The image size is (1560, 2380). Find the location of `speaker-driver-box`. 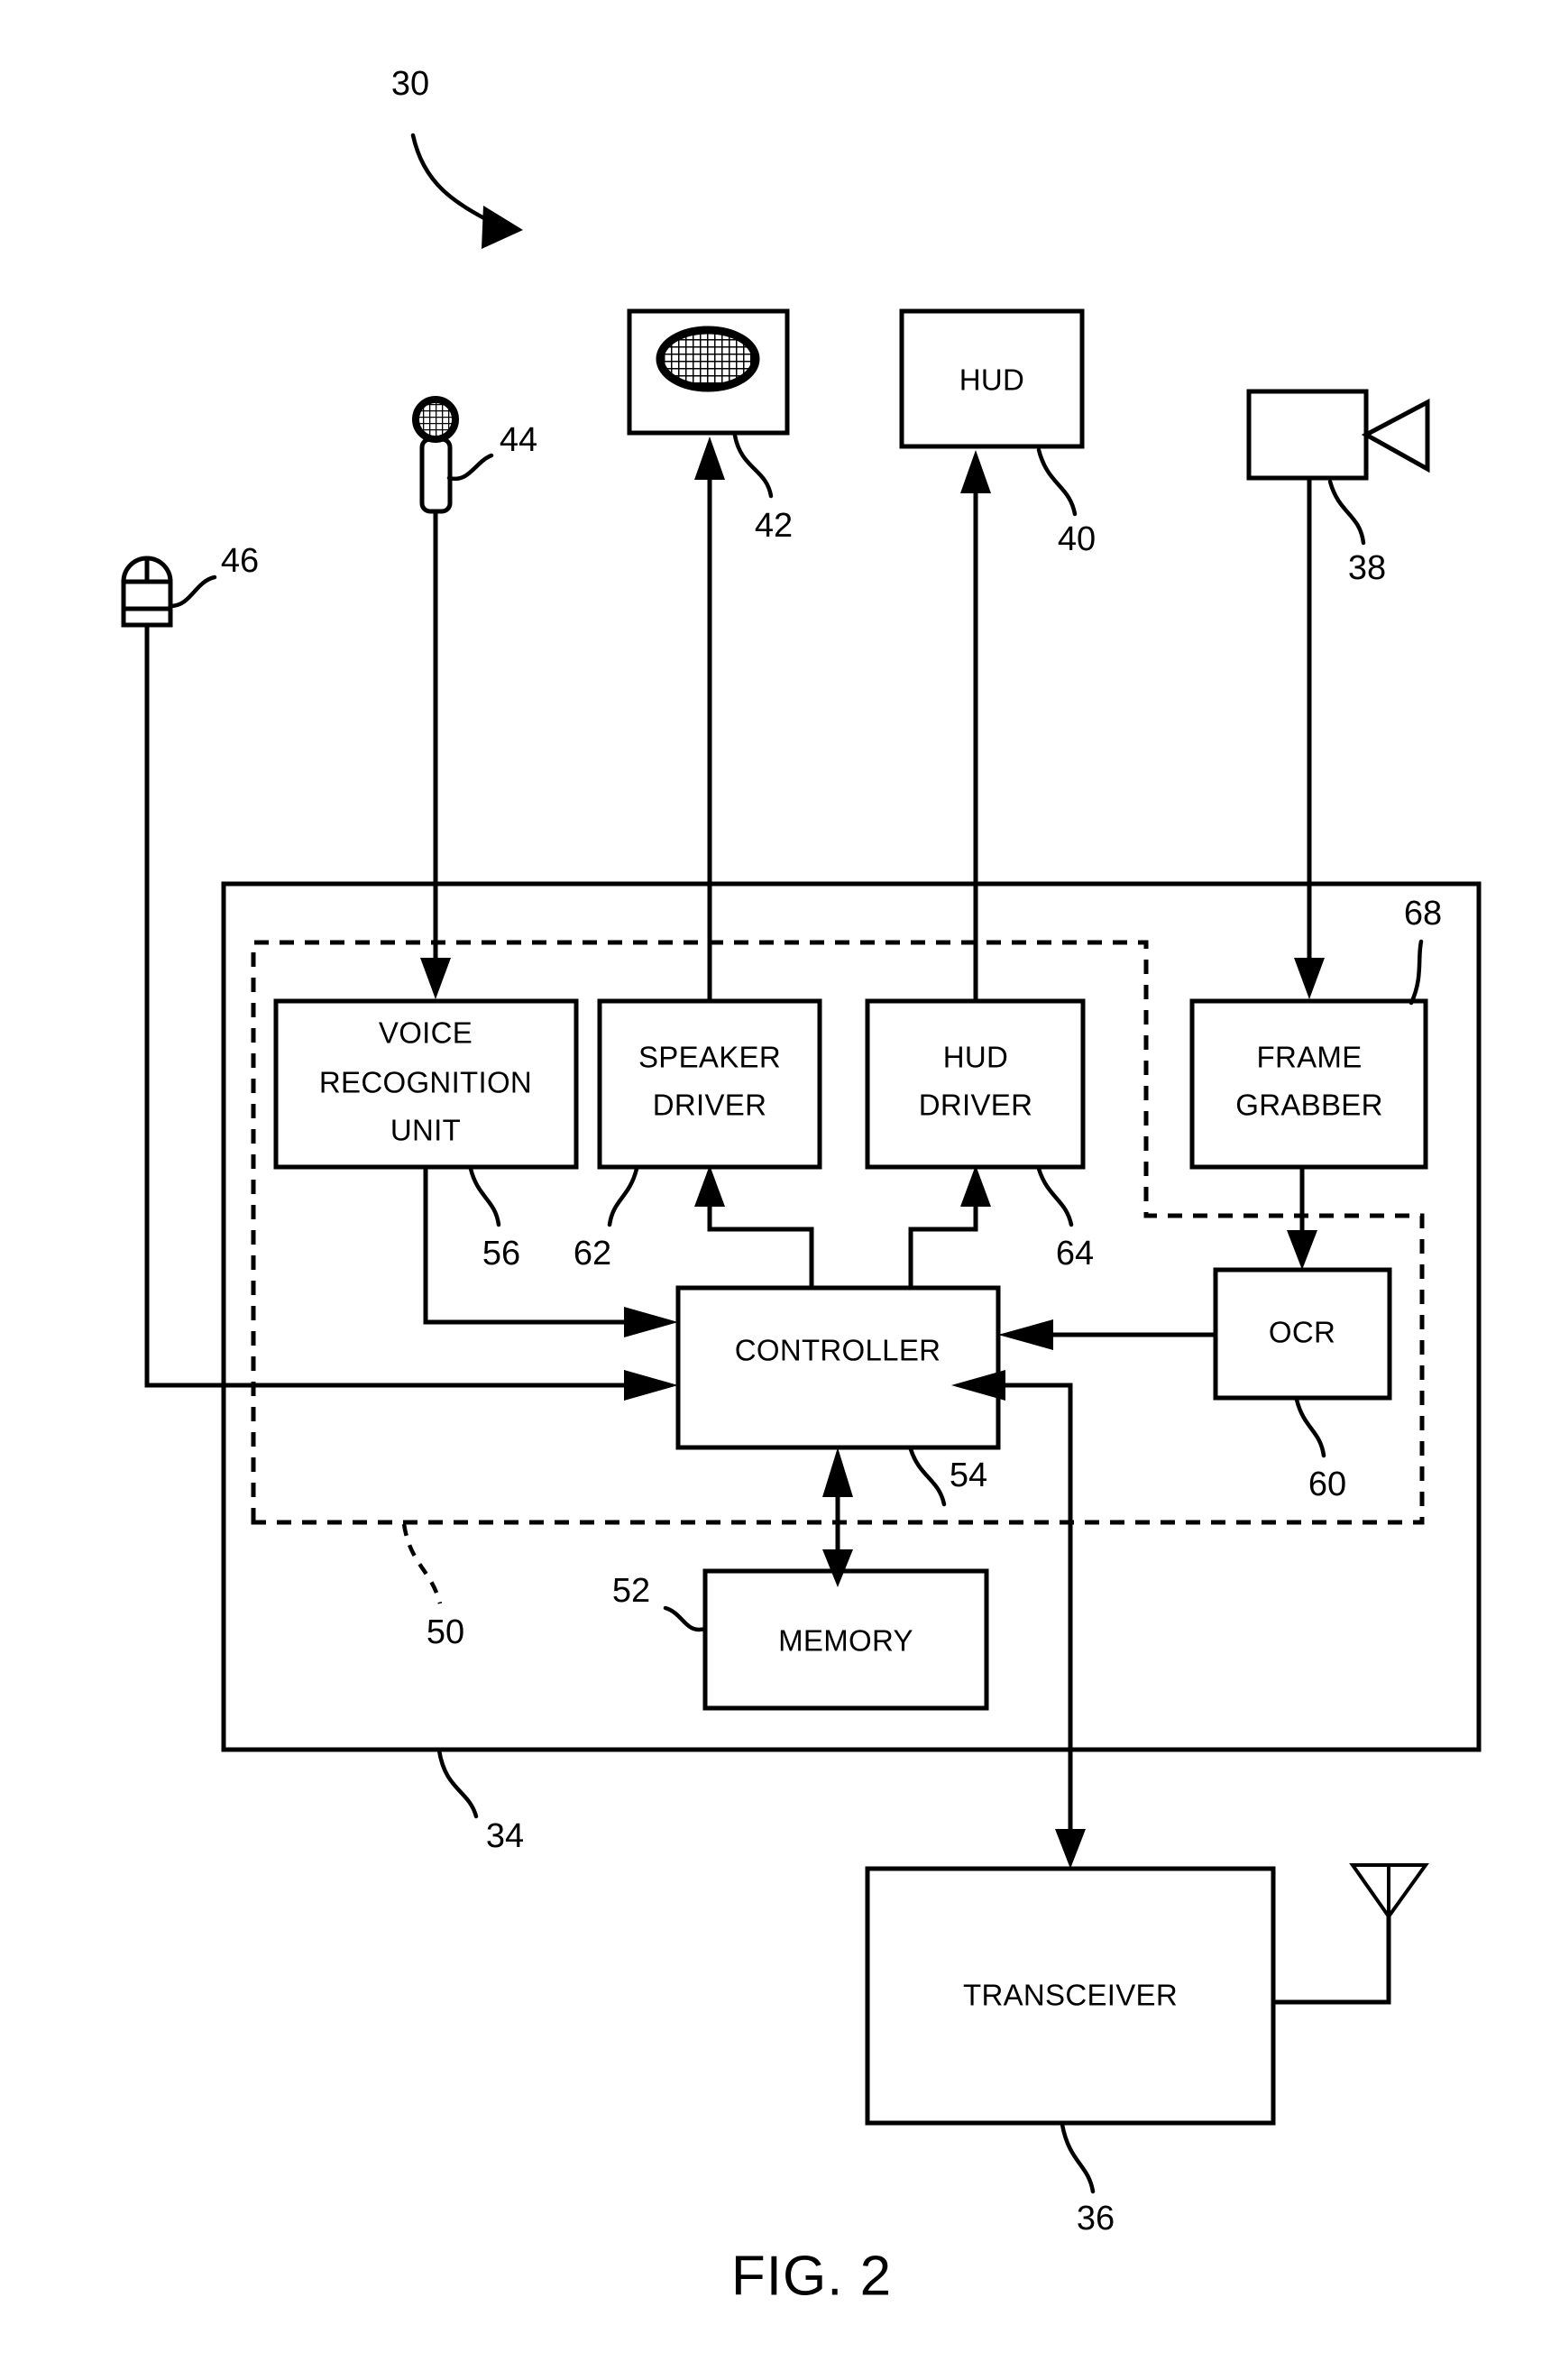

speaker-driver-box is located at coordinates (709, 1084).